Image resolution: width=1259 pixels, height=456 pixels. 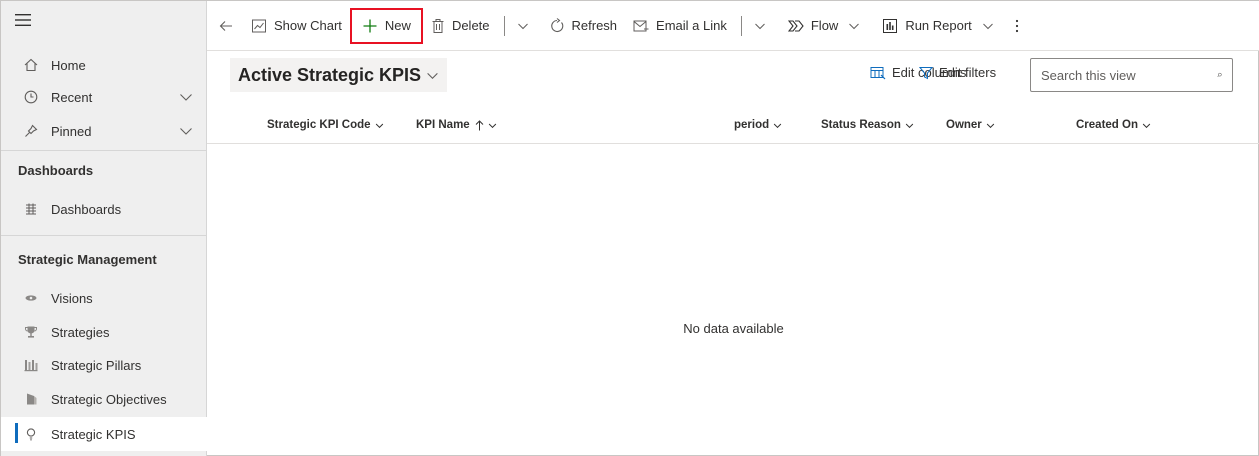 I want to click on column-header-kpi-code: Strategic KPI Code, so click(x=325, y=125).